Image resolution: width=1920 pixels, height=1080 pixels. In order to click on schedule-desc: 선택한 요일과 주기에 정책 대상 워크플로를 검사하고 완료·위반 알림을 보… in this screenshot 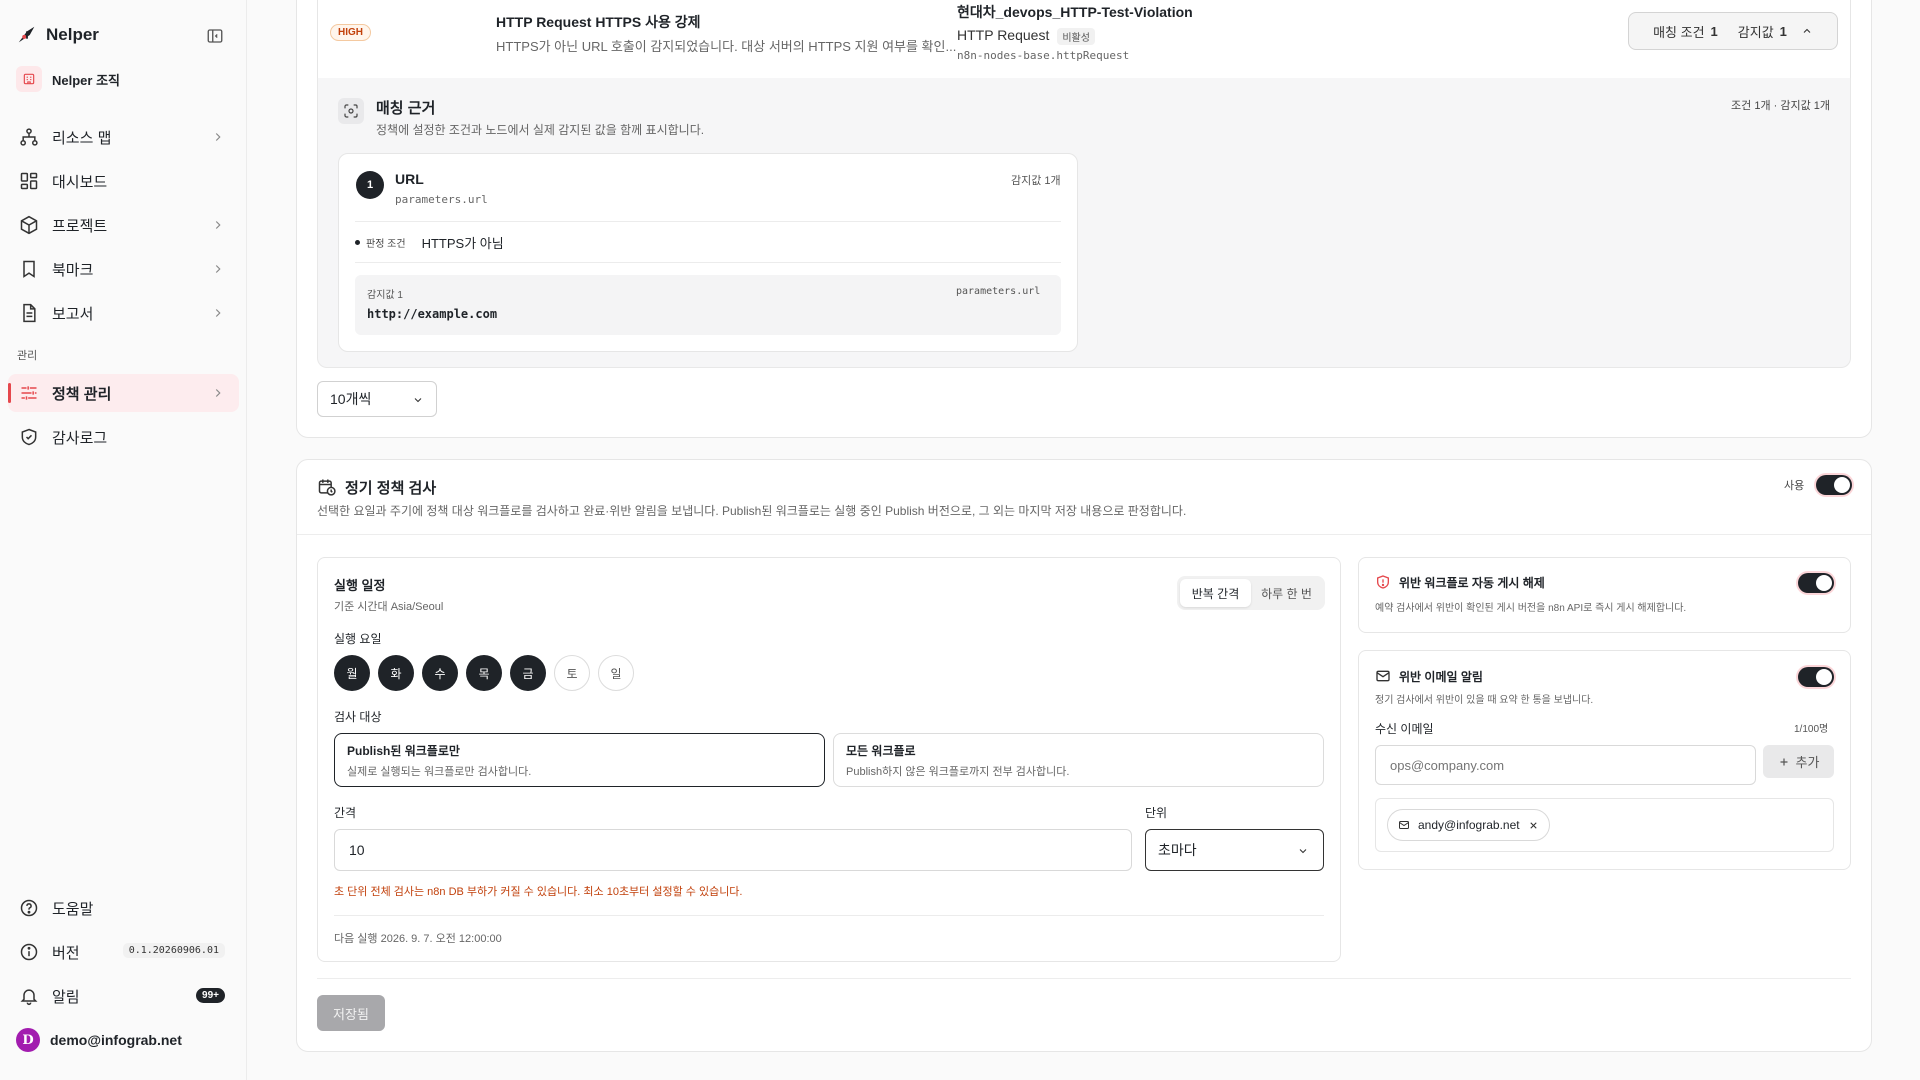, I will do `click(752, 511)`.